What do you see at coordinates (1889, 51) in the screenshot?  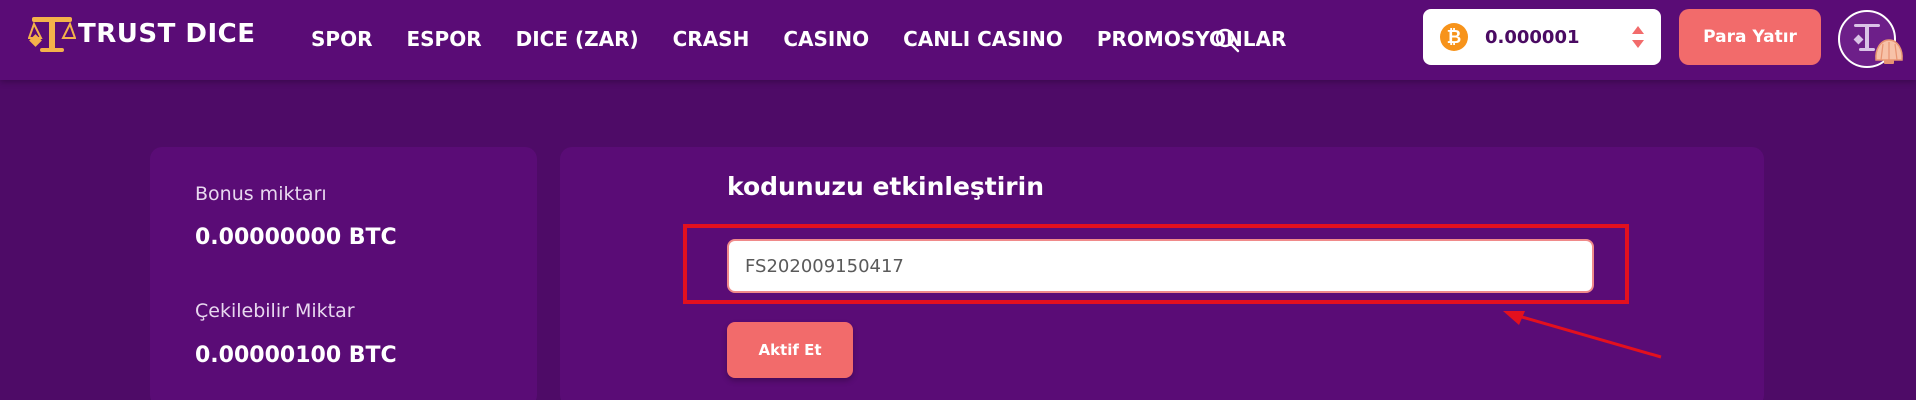 I see `shell-badge-icon` at bounding box center [1889, 51].